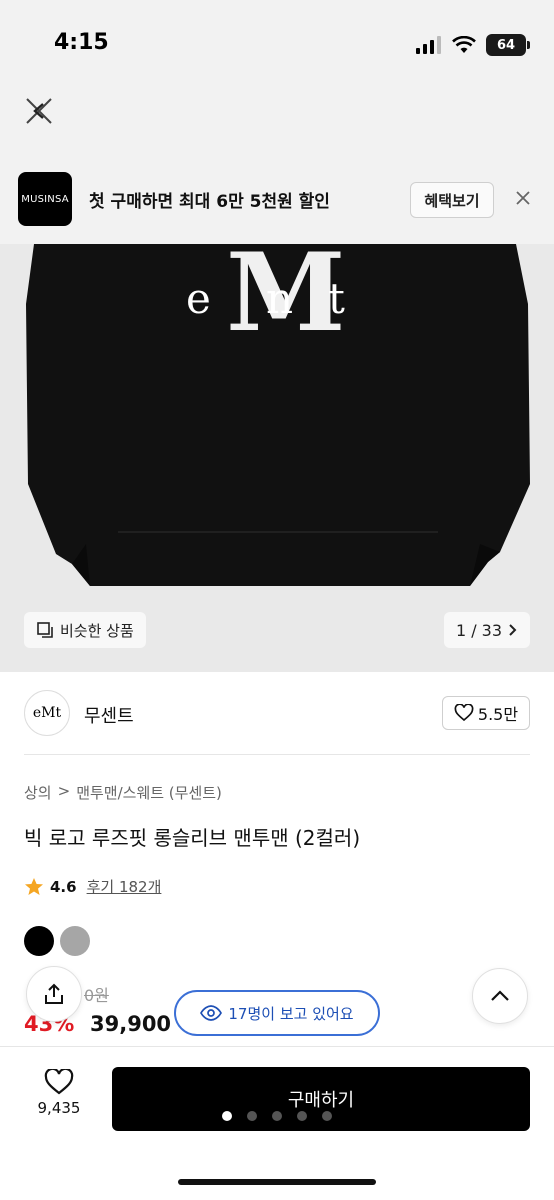  What do you see at coordinates (291, 1013) in the screenshot?
I see `viewers-text: 17명이 보고 있어요` at bounding box center [291, 1013].